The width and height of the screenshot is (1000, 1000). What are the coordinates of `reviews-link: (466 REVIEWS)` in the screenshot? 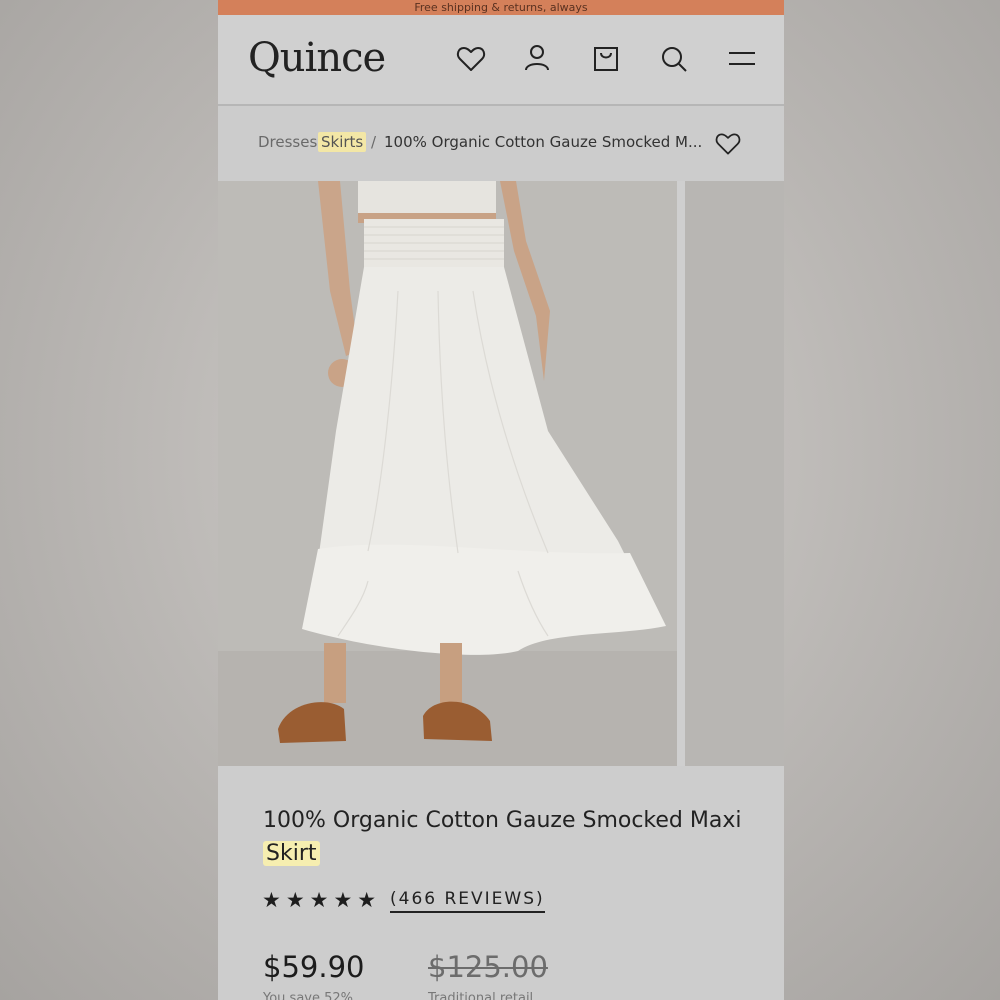 It's located at (467, 901).